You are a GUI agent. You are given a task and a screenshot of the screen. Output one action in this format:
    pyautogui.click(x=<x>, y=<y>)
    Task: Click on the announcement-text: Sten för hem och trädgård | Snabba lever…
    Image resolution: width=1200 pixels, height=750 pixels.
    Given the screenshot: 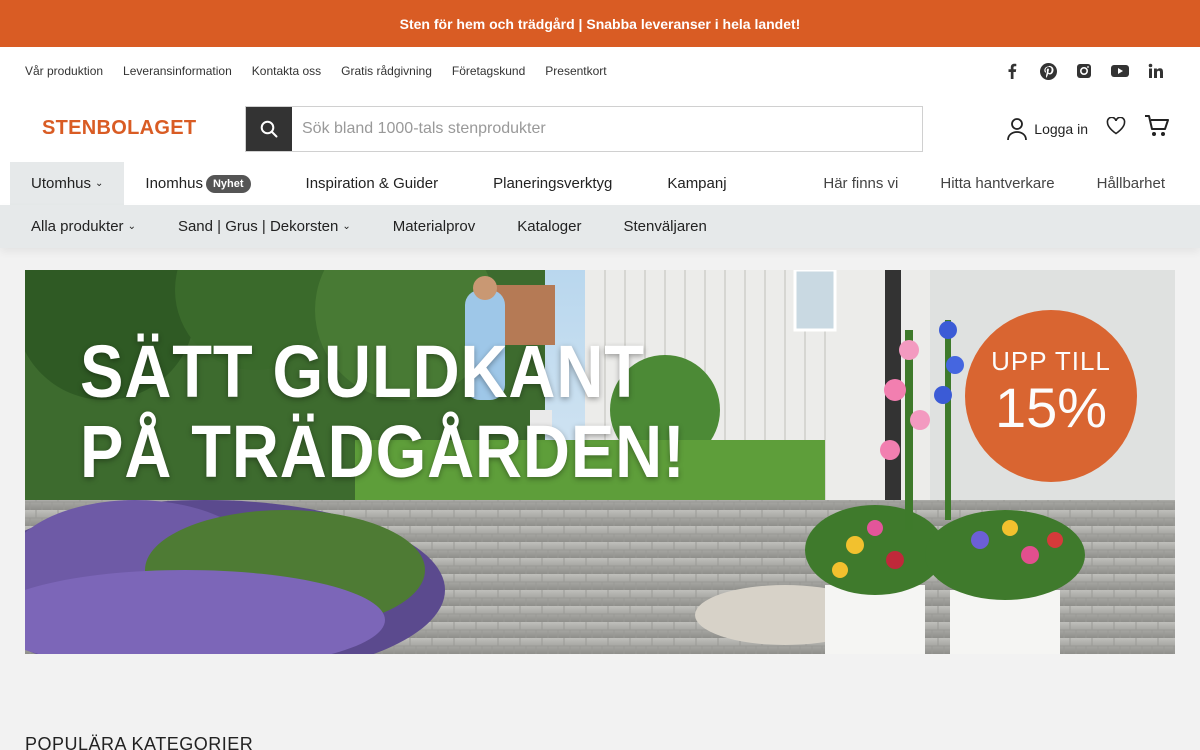 What is the action you would take?
    pyautogui.click(x=600, y=23)
    